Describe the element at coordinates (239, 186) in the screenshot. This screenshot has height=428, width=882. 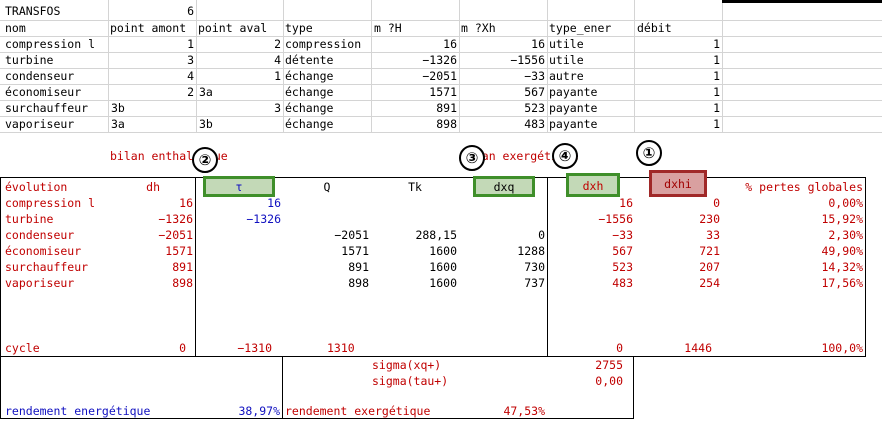
I see `col-tau: τ` at that location.